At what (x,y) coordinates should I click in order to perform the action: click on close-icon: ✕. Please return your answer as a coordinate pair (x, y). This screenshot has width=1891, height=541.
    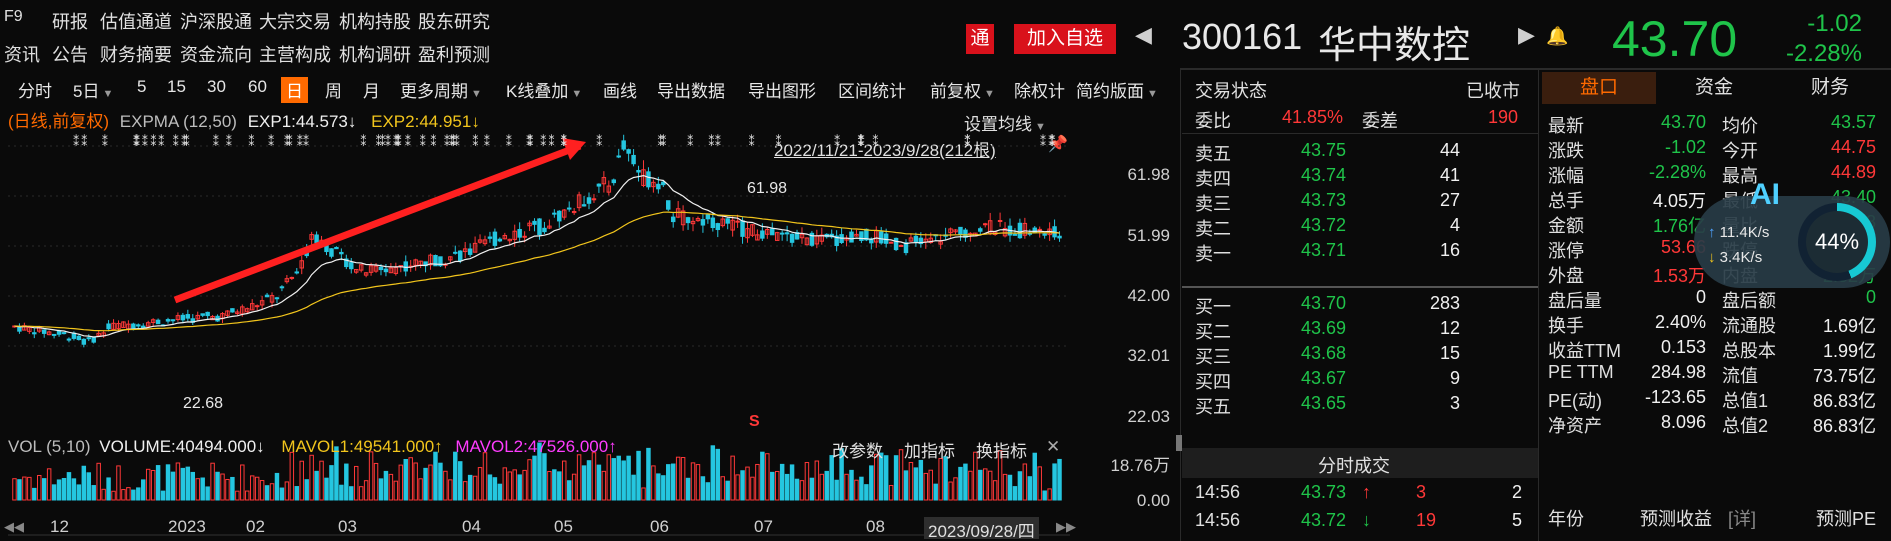
    Looking at the image, I should click on (1053, 447).